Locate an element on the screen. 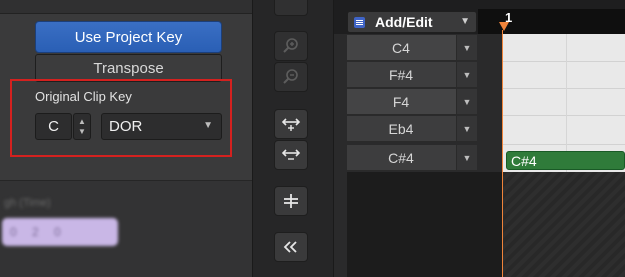 This screenshot has width=625, height=277. collapse-vertical-icon is located at coordinates (291, 154).